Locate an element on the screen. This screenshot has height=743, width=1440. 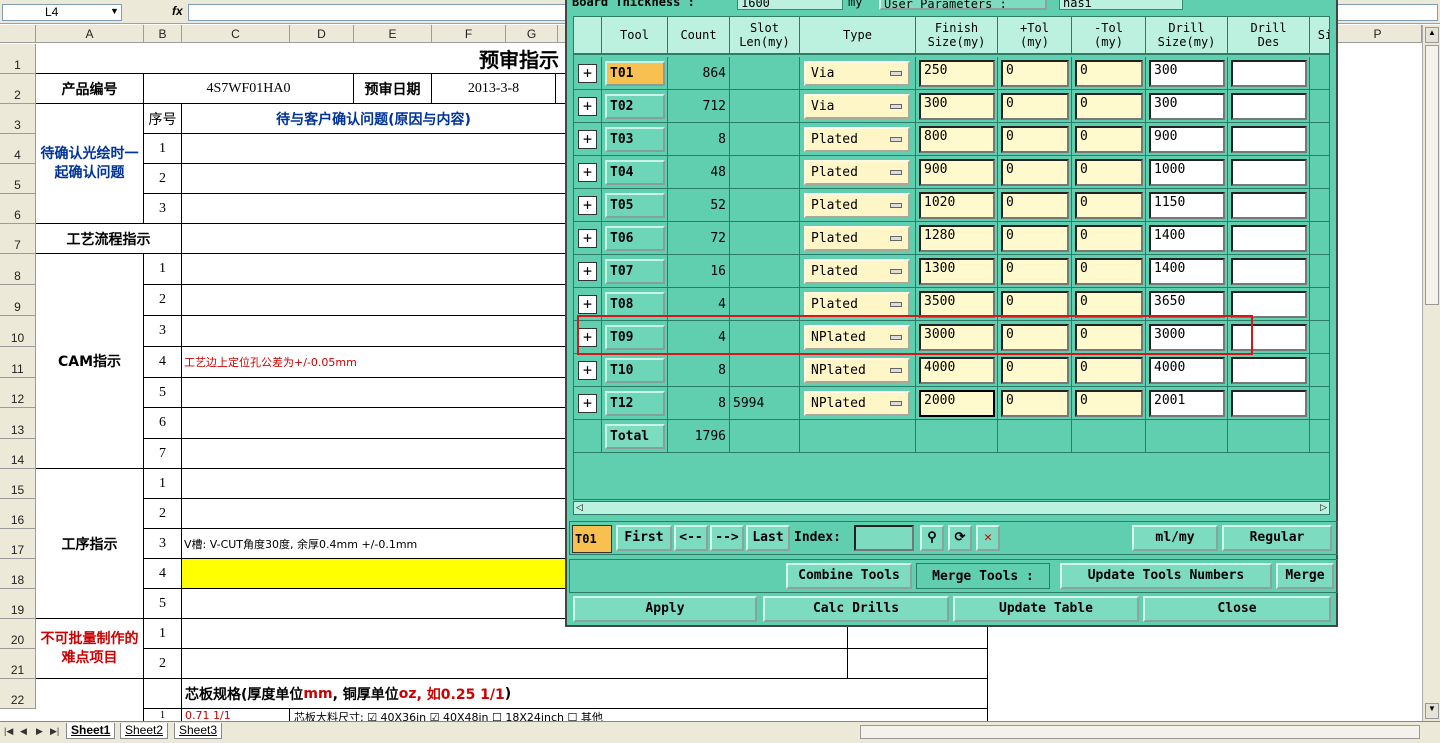
units-dropdown: ml/my is located at coordinates (1175, 538).